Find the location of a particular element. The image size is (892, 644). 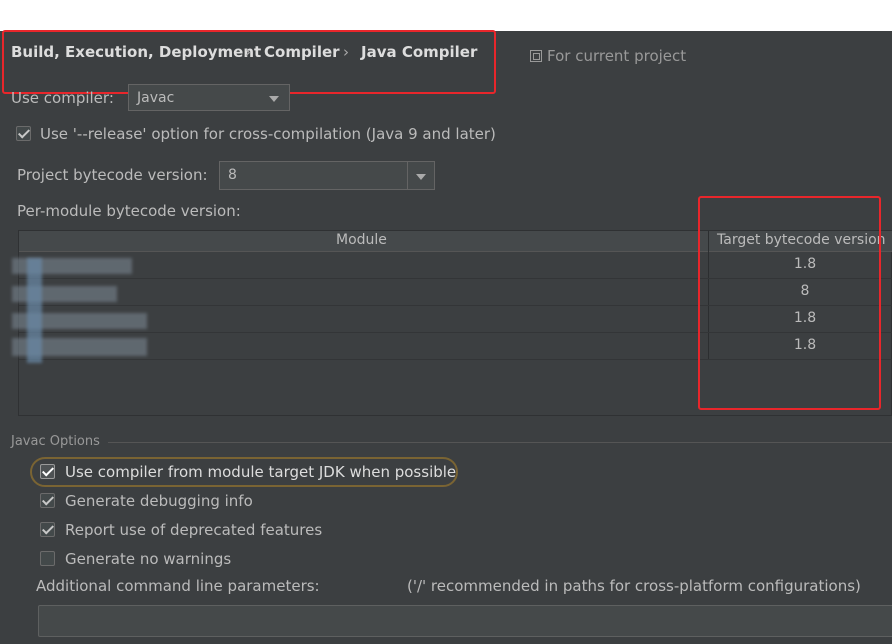

per-module-label: Per-module bytecode version: is located at coordinates (129, 211).